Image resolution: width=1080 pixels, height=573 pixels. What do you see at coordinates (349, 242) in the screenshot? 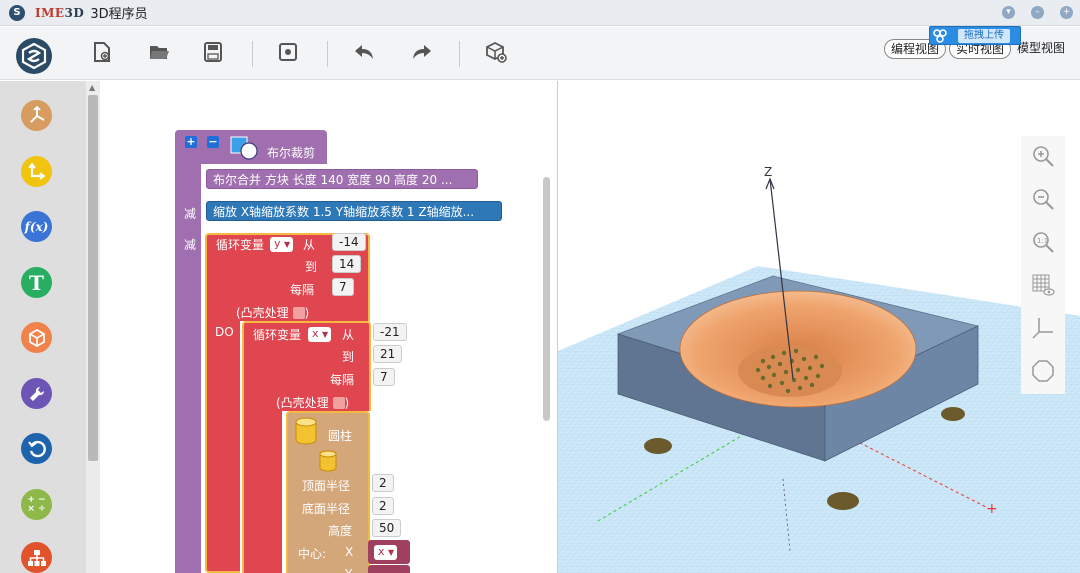
I see `from-value-input: -14` at bounding box center [349, 242].